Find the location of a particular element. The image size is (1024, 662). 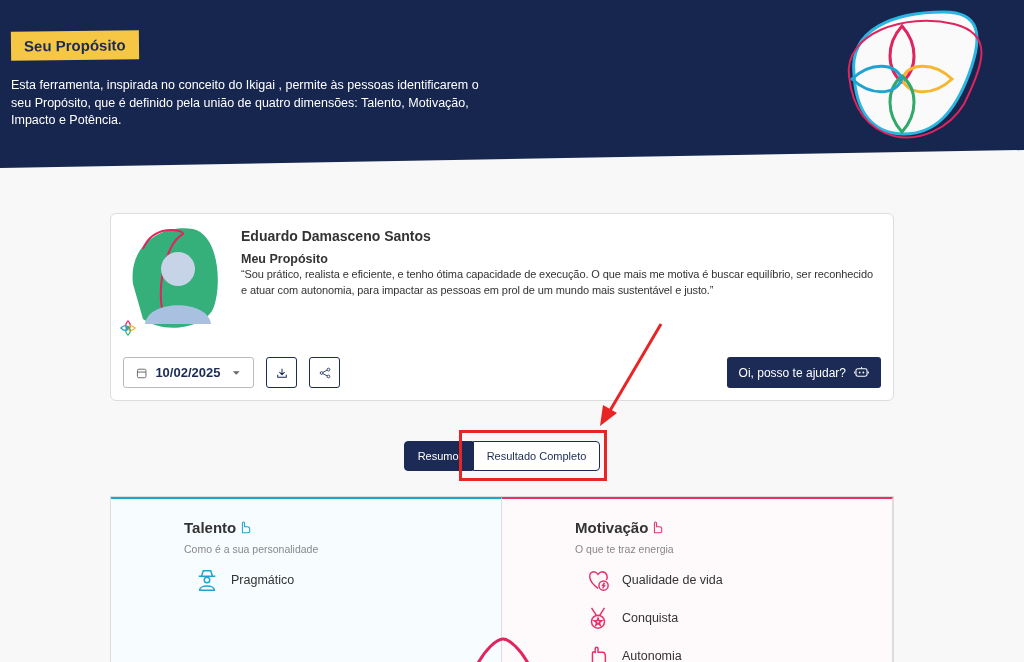

download-icon is located at coordinates (281, 372).